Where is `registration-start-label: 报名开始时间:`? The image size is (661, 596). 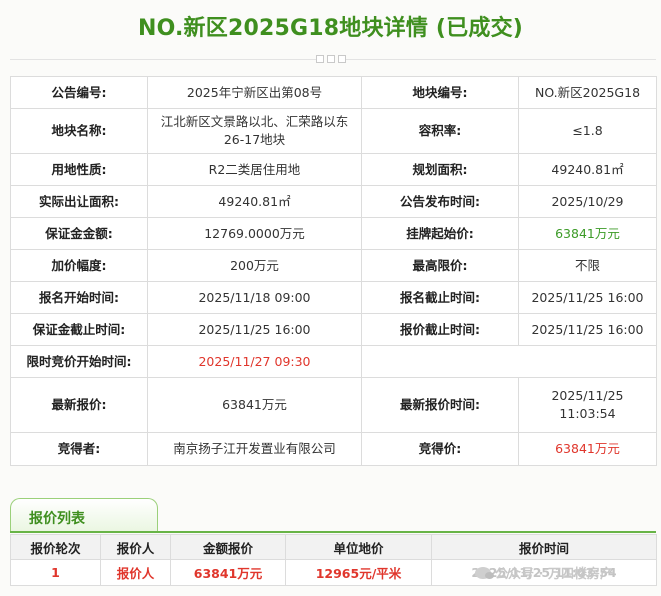 registration-start-label: 报名开始时间: is located at coordinates (79, 297).